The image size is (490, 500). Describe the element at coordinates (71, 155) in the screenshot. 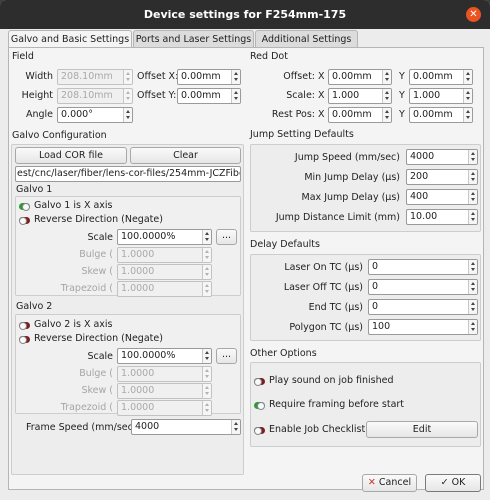

I see `load-cor-button: Load COR file` at that location.